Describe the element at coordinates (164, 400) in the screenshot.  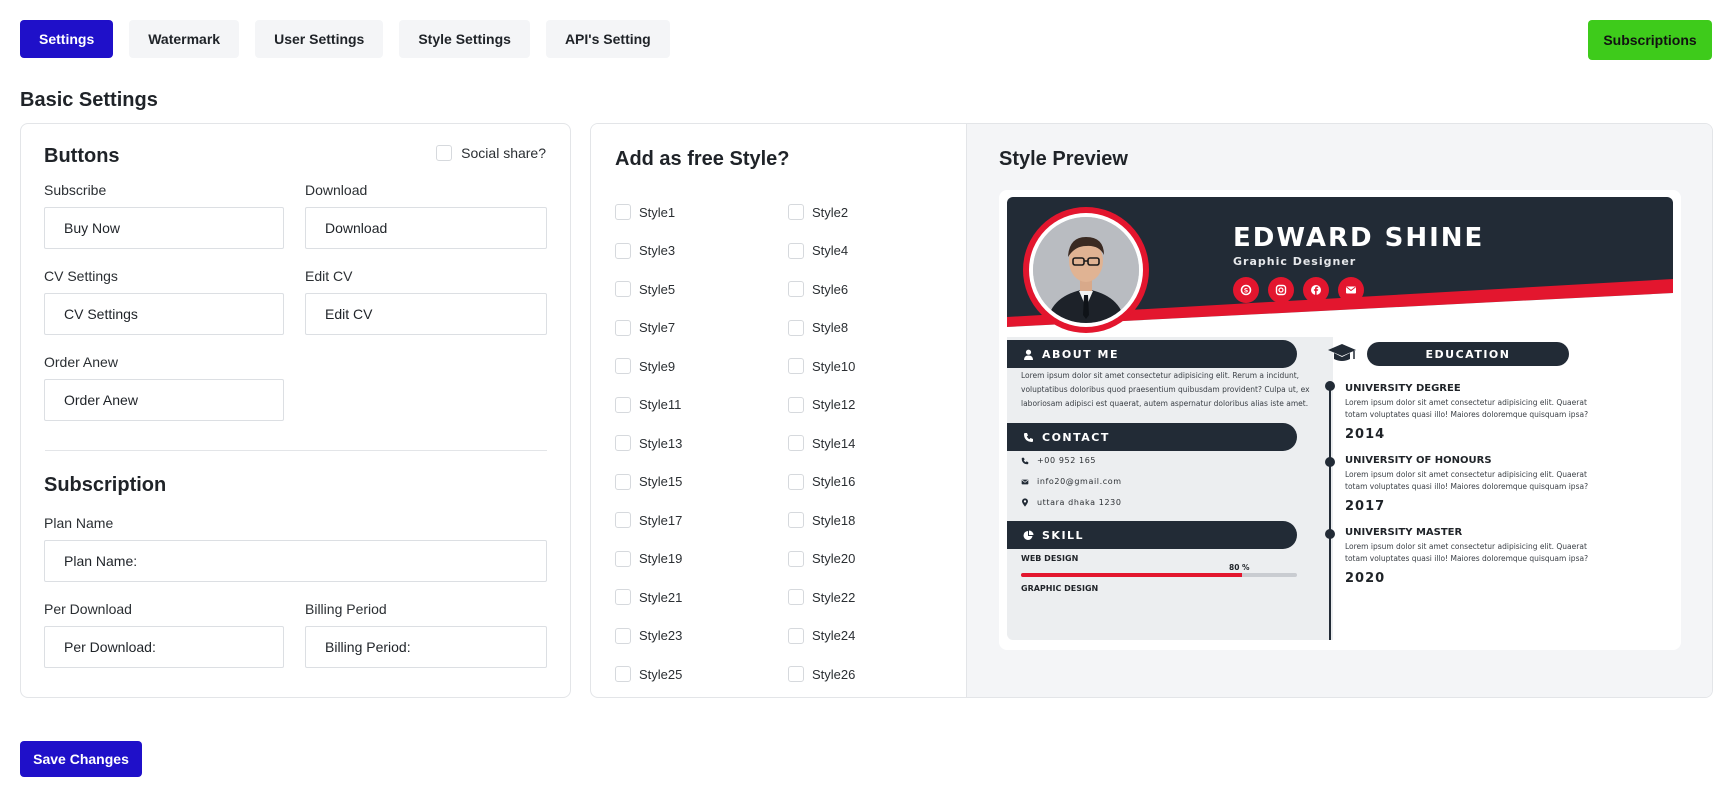
I see `order-anew-input: Order Anew` at that location.